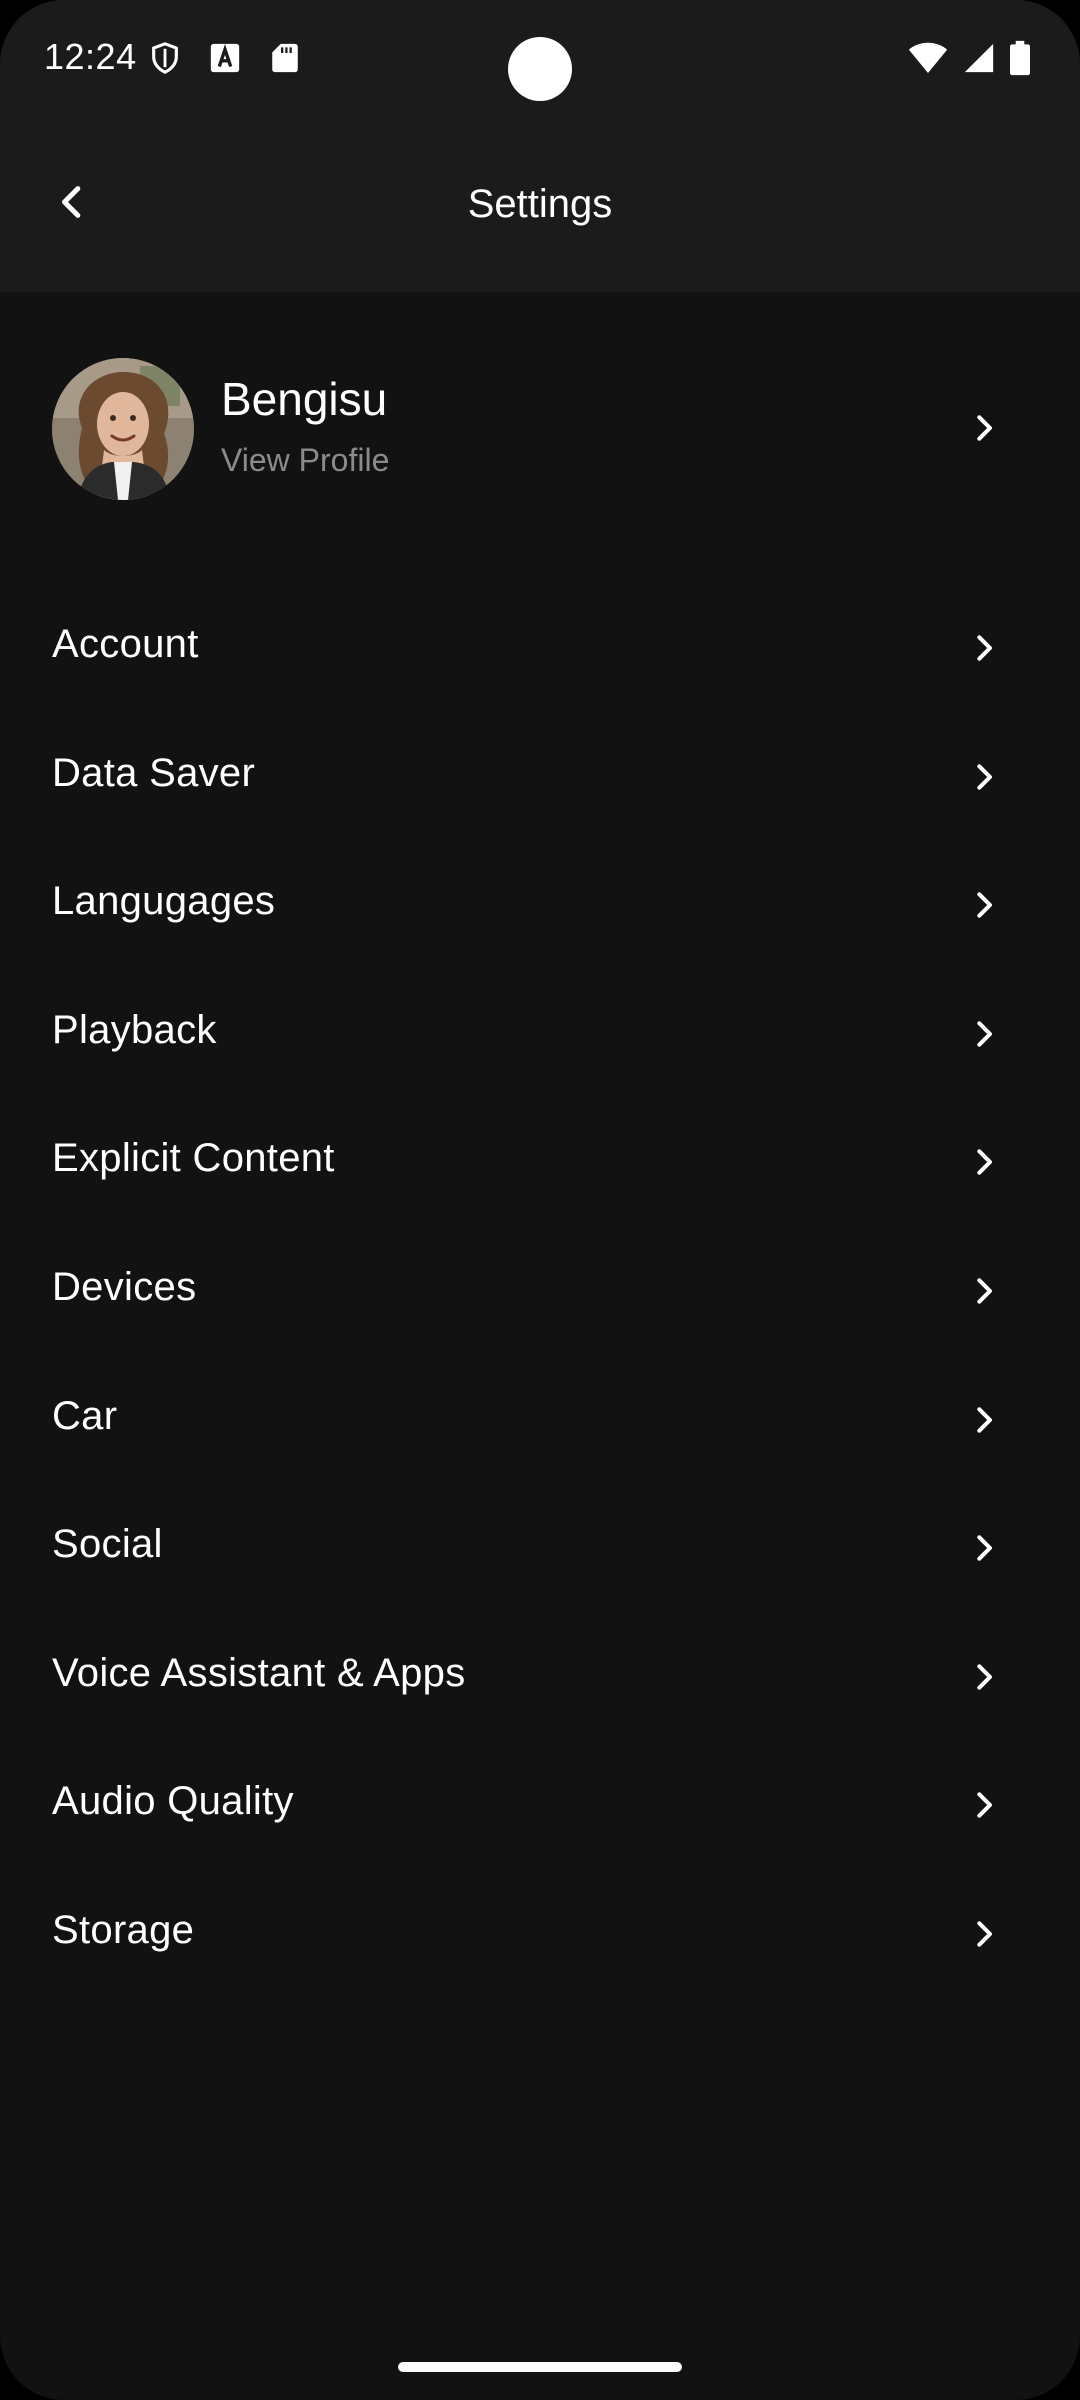  I want to click on profile-row: Bengisu View Profile, so click(540, 428).